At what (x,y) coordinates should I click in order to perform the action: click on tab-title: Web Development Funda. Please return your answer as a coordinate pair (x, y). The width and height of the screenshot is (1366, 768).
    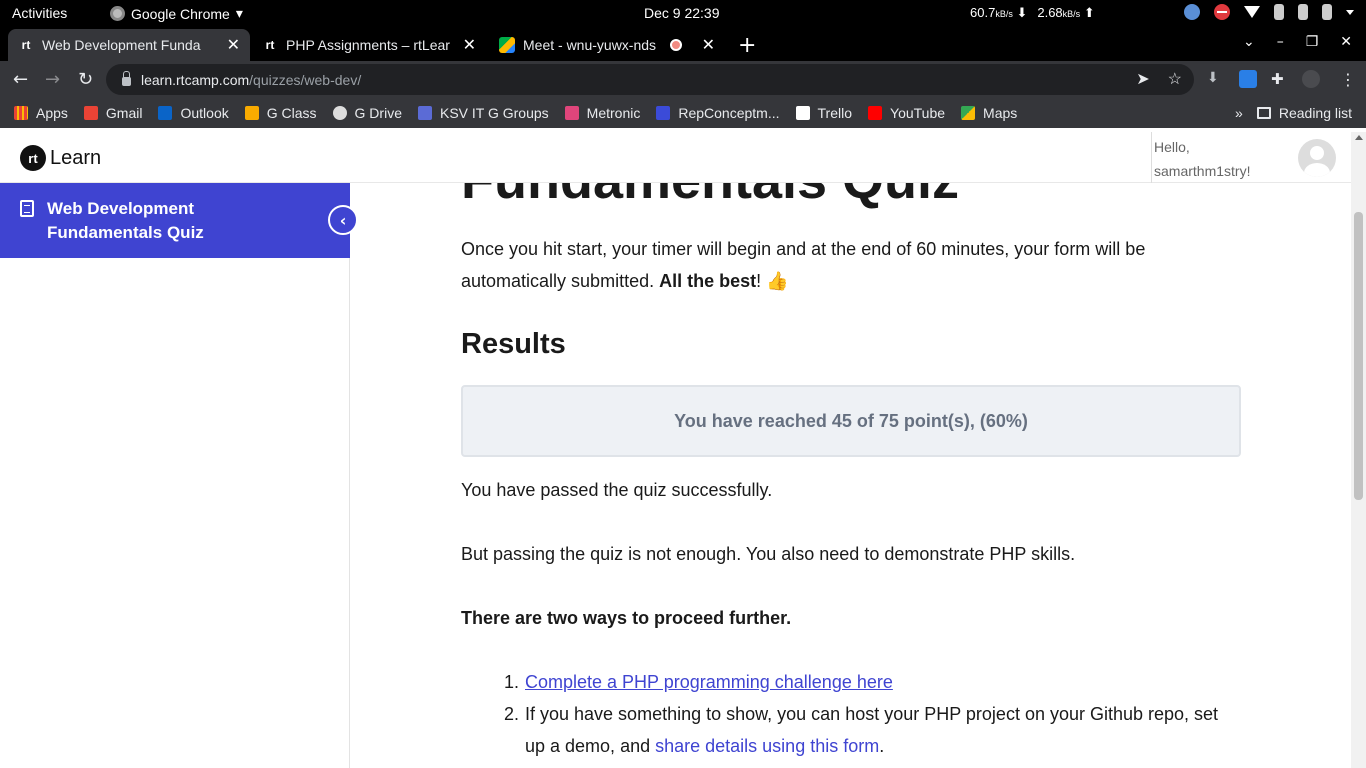
    Looking at the image, I should click on (121, 45).